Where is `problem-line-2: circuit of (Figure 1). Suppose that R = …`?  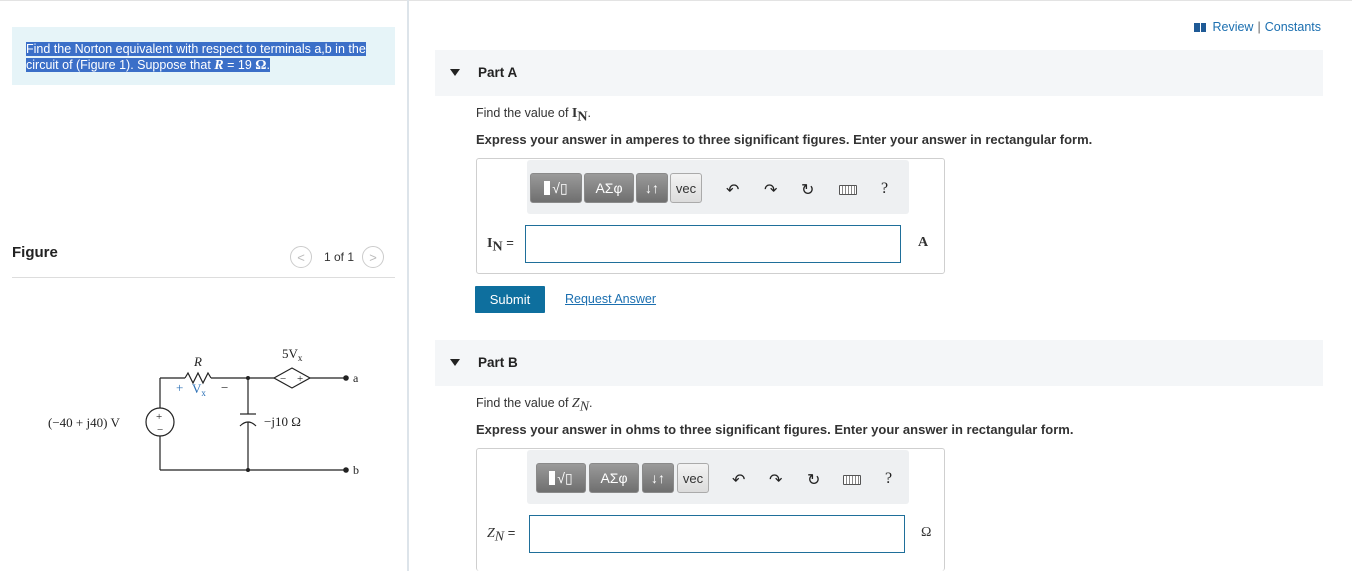 problem-line-2: circuit of (Figure 1). Suppose that R = … is located at coordinates (148, 65).